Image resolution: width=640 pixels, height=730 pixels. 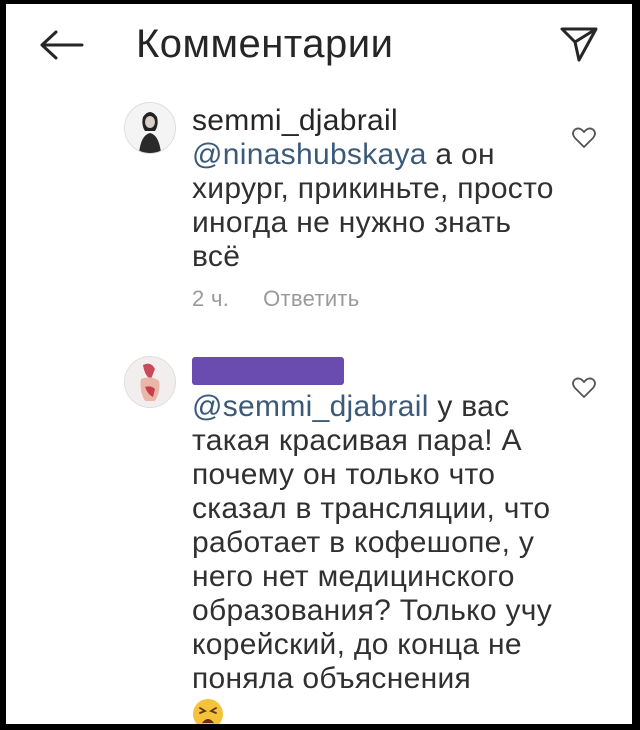 I want to click on send-icon, so click(x=579, y=44).